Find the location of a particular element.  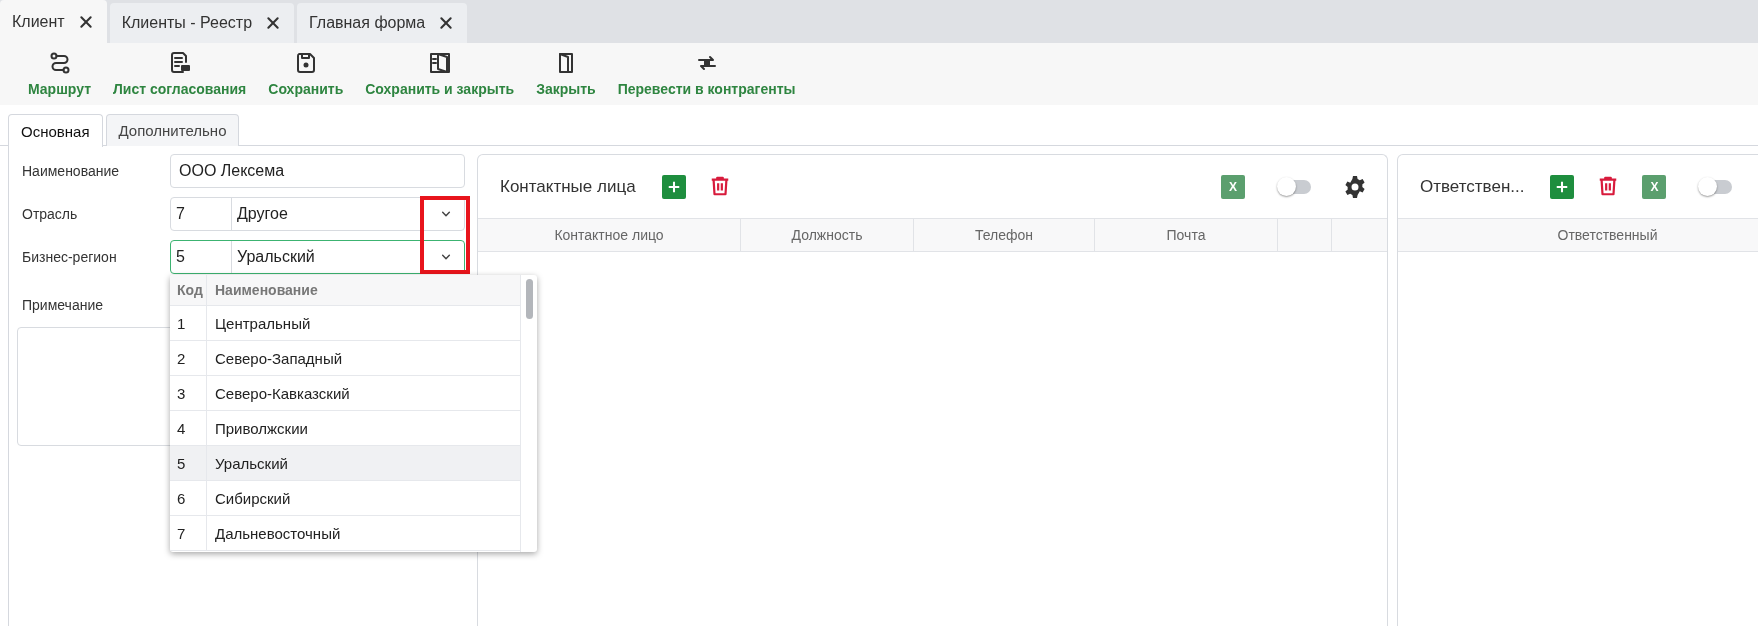

dropdown-row: 1 Центральный is located at coordinates (345, 323).